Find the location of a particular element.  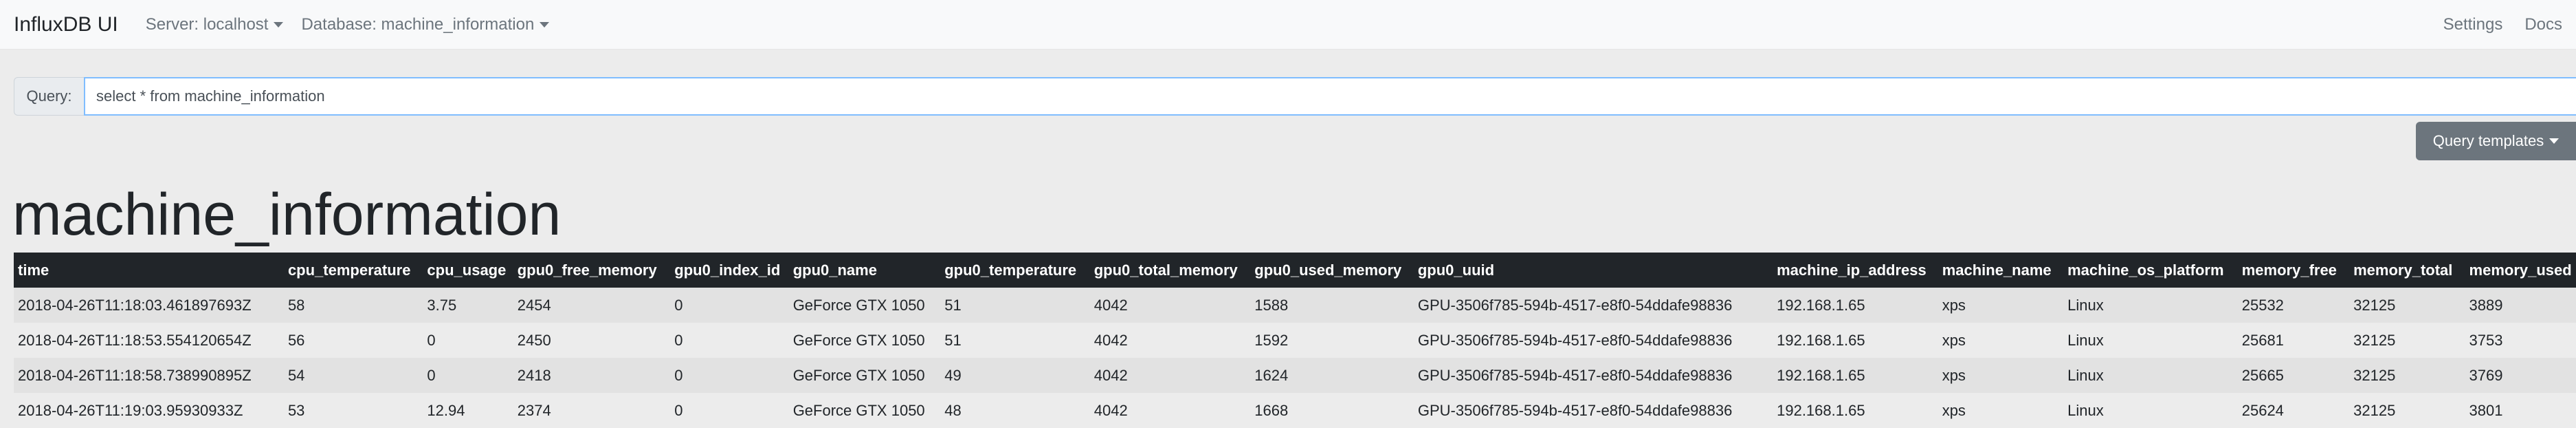

table-cell: 2018-04-26T11:19:03.95930933Z is located at coordinates (149, 411).